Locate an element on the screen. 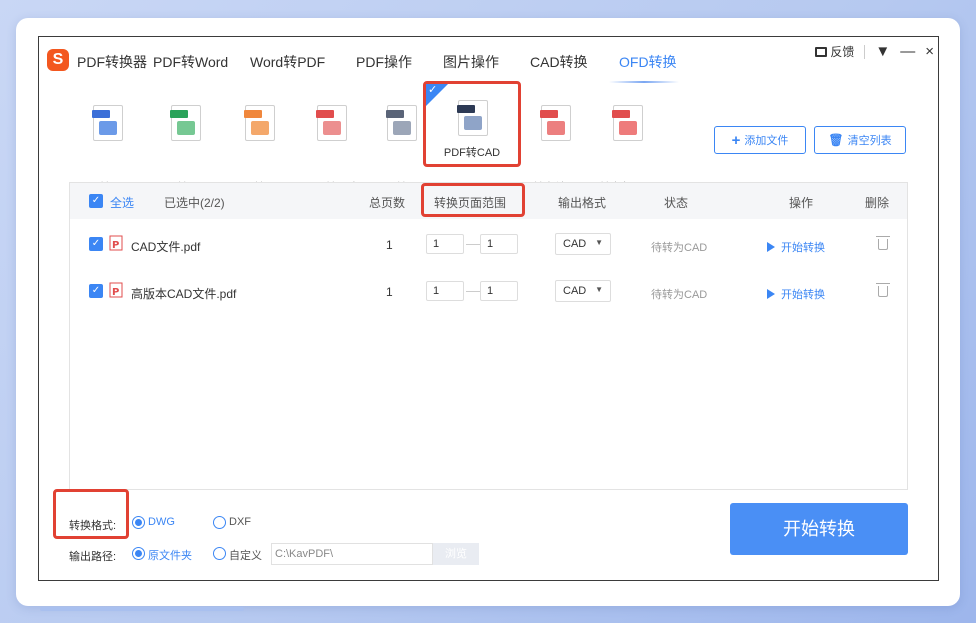 The width and height of the screenshot is (976, 623). selected-count: 已选中(2/2) is located at coordinates (194, 203).